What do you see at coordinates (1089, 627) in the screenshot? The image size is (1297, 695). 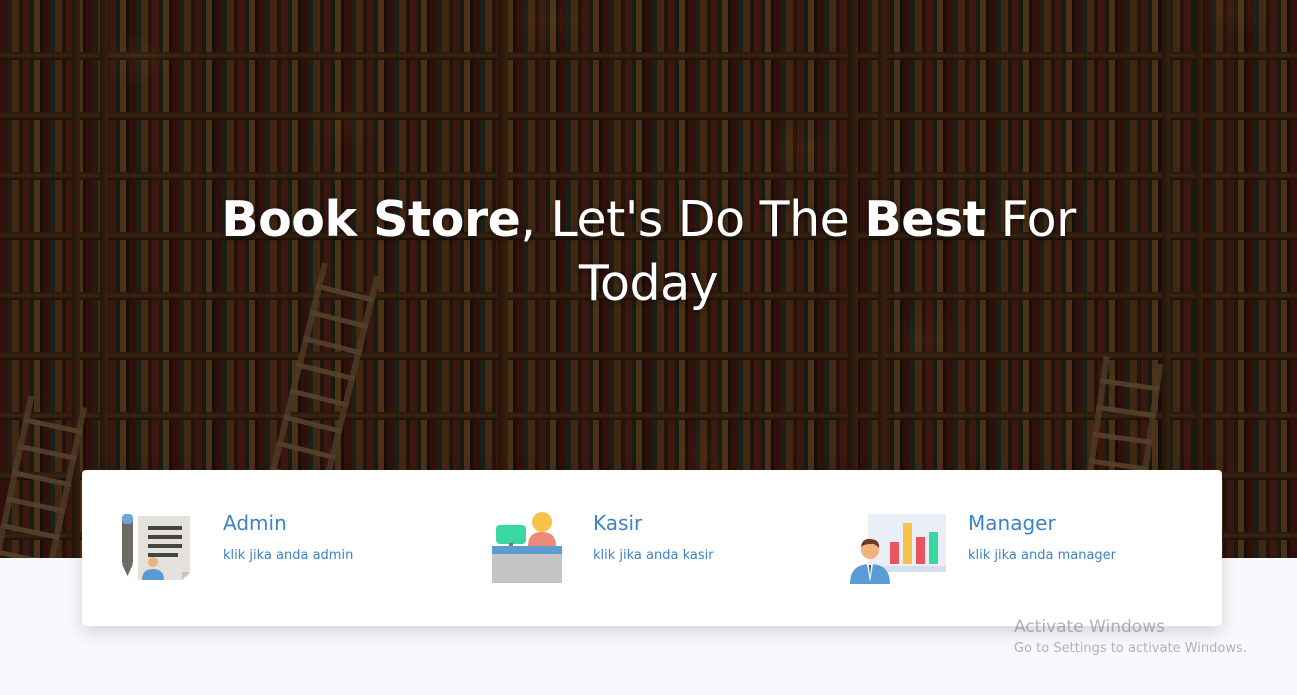 I see `watermark-title: Activate Windows` at bounding box center [1089, 627].